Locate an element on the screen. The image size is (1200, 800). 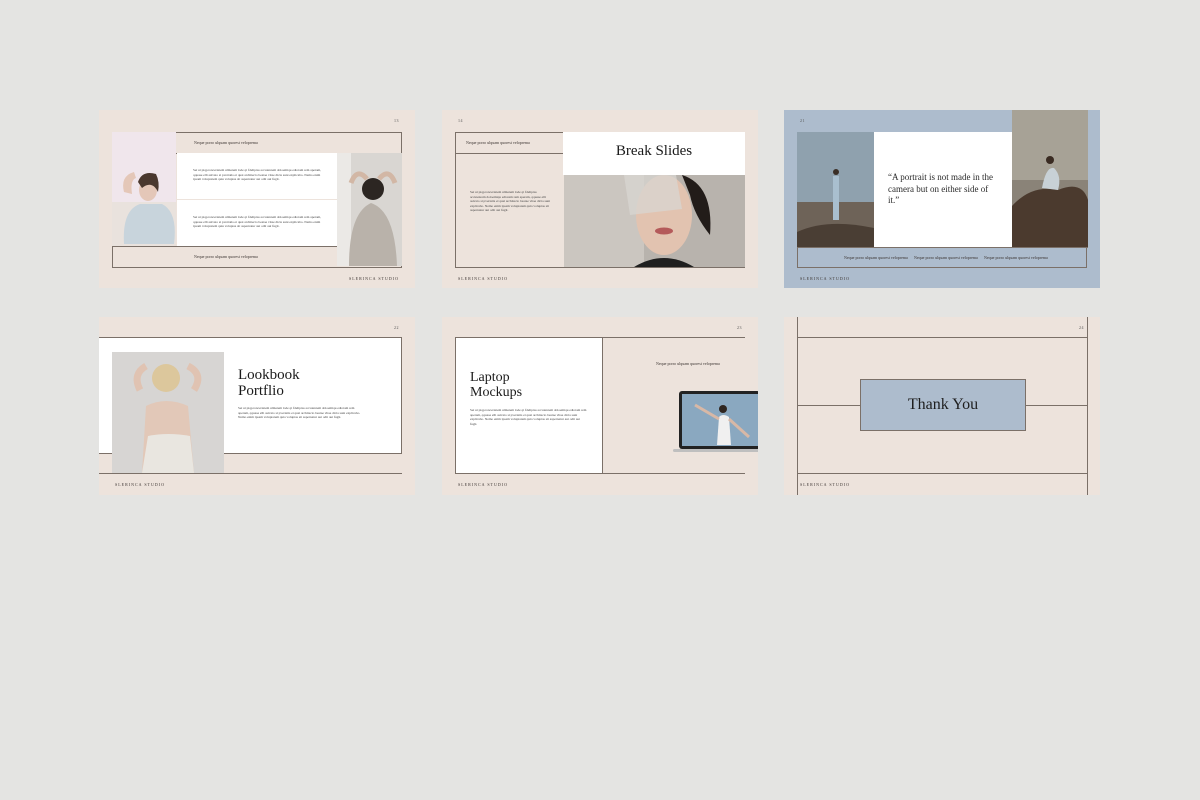
photo-woman-on-rock is located at coordinates (835, 189).